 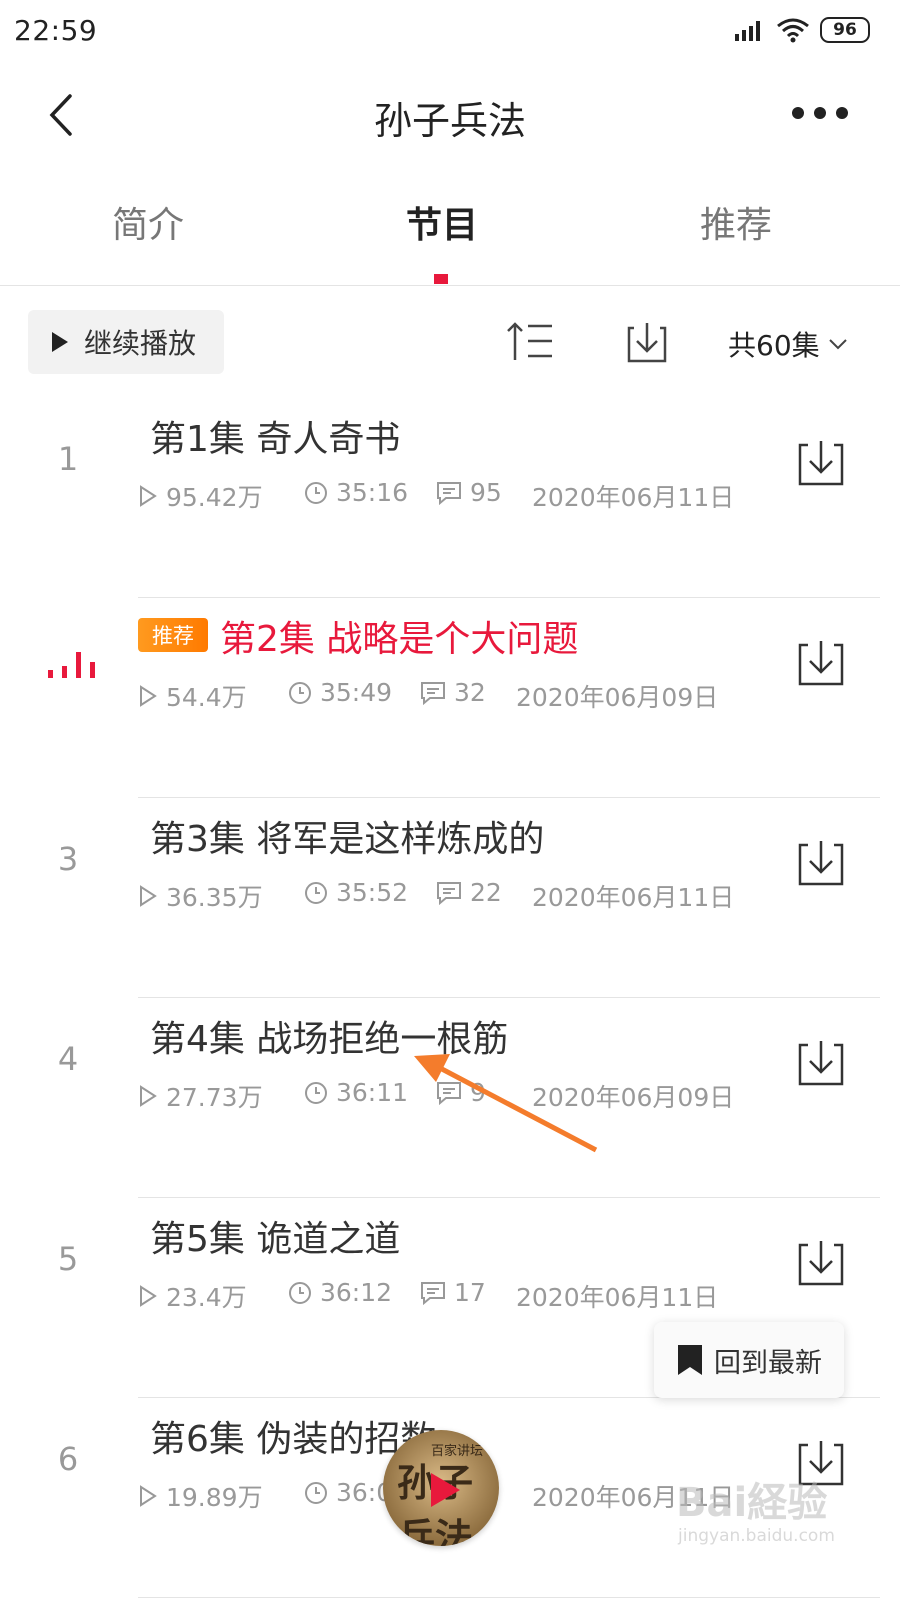 I want to click on battery-indicator: 96, so click(x=845, y=30).